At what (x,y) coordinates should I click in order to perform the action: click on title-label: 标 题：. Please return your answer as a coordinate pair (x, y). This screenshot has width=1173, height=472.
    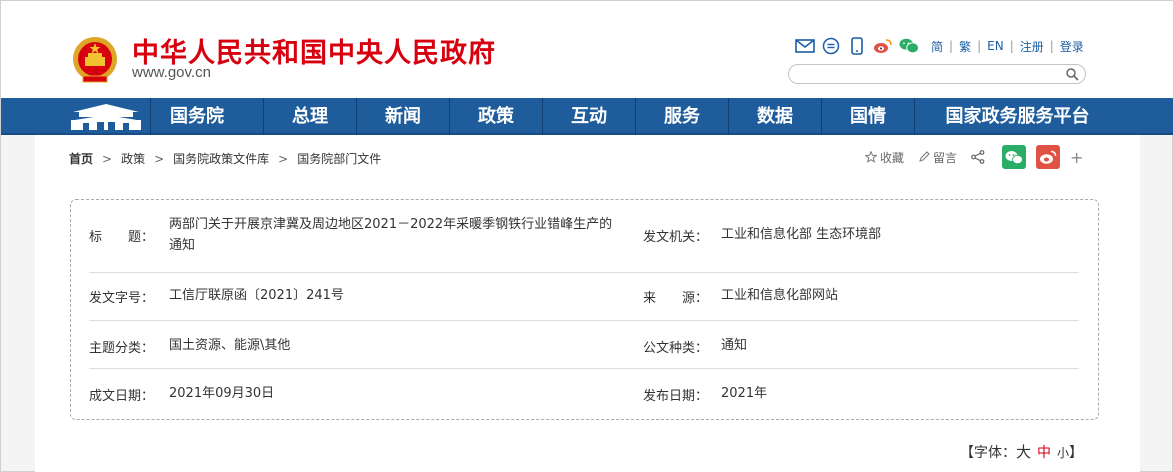
    Looking at the image, I should click on (122, 237).